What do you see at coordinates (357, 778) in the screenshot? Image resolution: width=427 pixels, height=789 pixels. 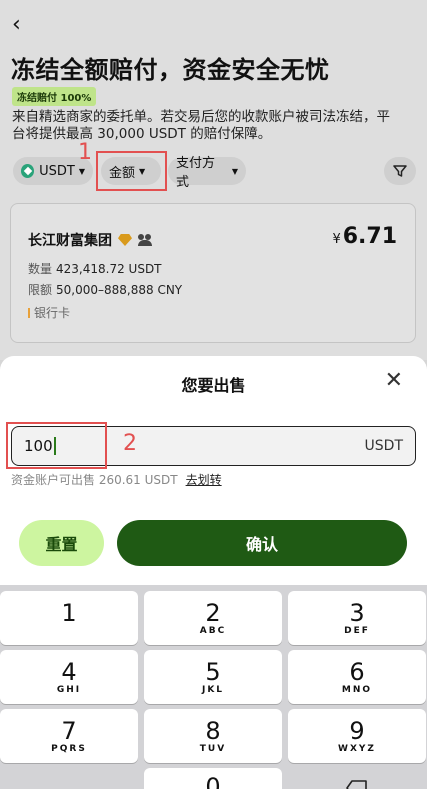 I see `backspace-key` at bounding box center [357, 778].